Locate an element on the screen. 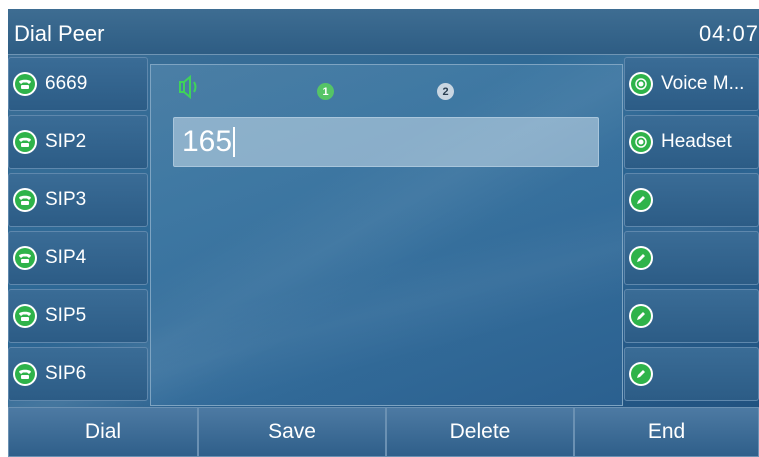  line-key-label: SIP4 is located at coordinates (66, 257).